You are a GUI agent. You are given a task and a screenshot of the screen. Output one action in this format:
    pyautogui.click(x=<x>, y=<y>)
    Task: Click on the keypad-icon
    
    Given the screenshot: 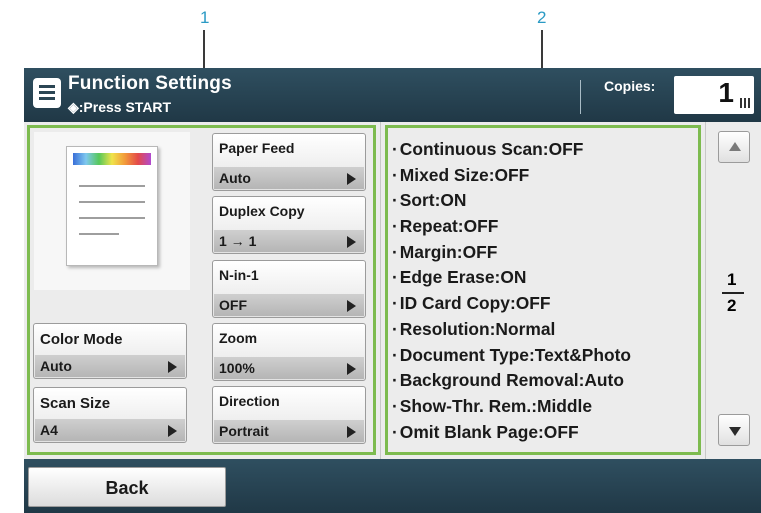 What is the action you would take?
    pyautogui.click(x=745, y=103)
    